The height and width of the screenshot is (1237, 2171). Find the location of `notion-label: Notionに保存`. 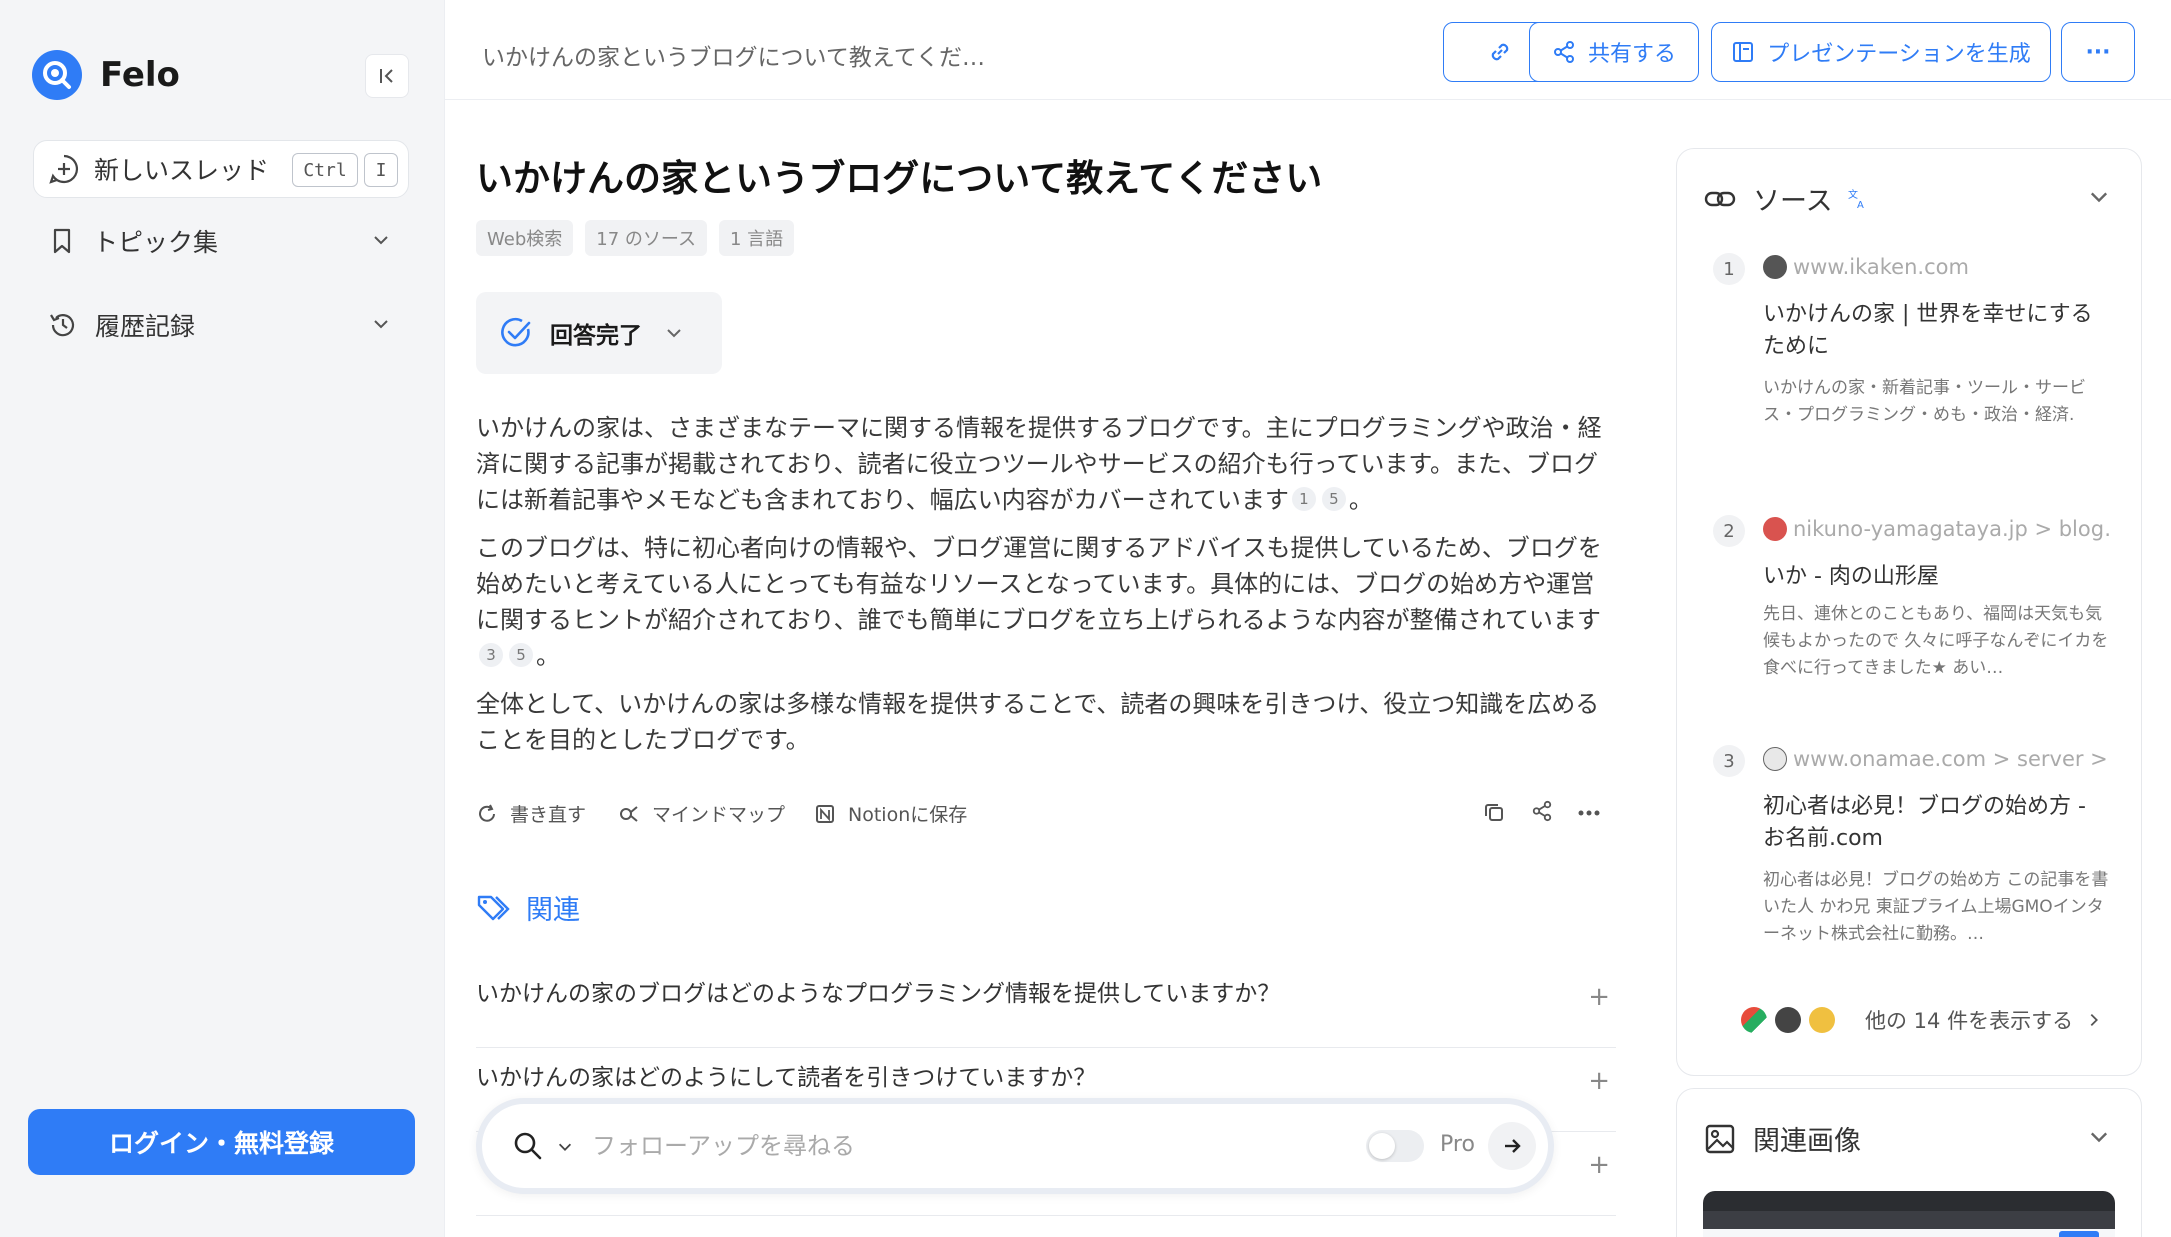

notion-label: Notionに保存 is located at coordinates (908, 815).